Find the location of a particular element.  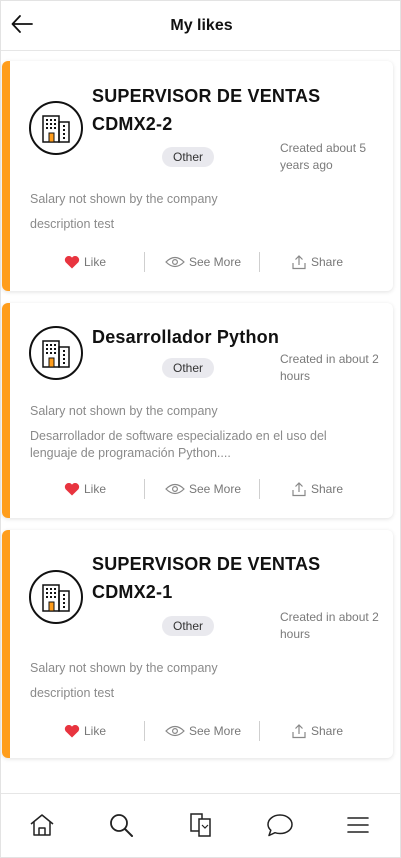

job-title: SUPERVISOR DE VENTAS CDMX2-2 is located at coordinates (206, 110).